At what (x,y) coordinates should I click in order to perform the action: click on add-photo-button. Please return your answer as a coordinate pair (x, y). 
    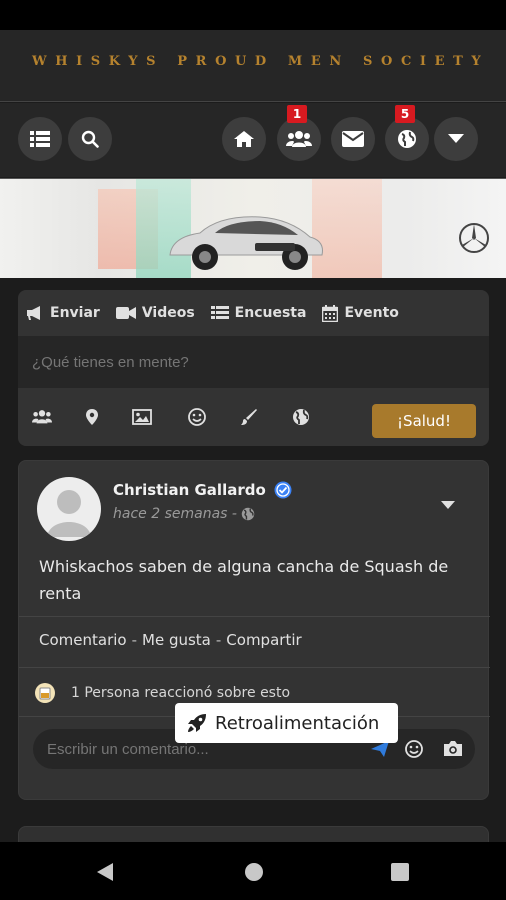
    Looking at the image, I should click on (142, 417).